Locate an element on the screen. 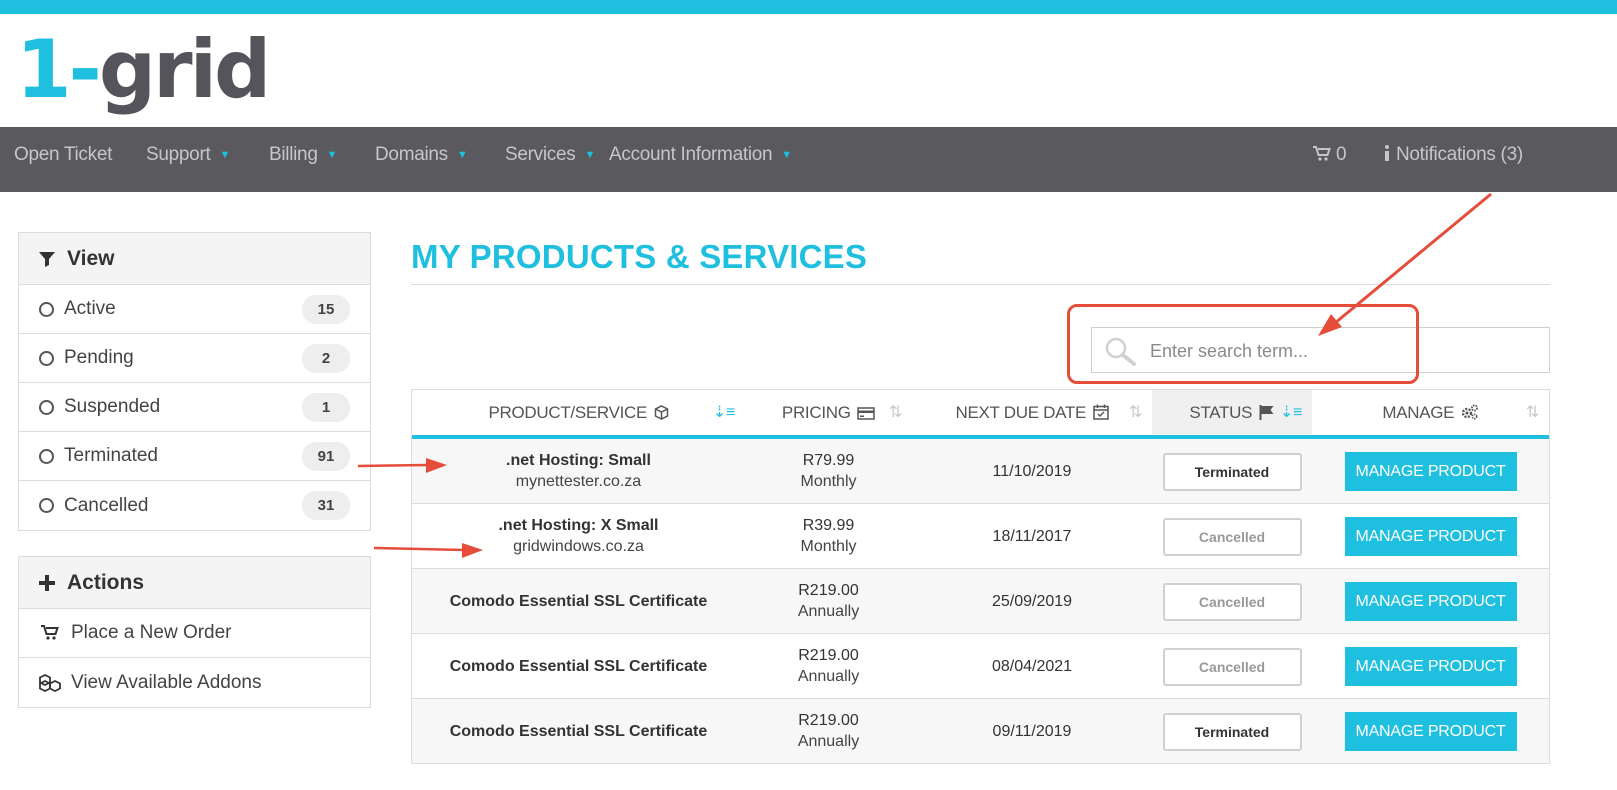 This screenshot has width=1617, height=790. due-date: 18/11/2017 is located at coordinates (1032, 536).